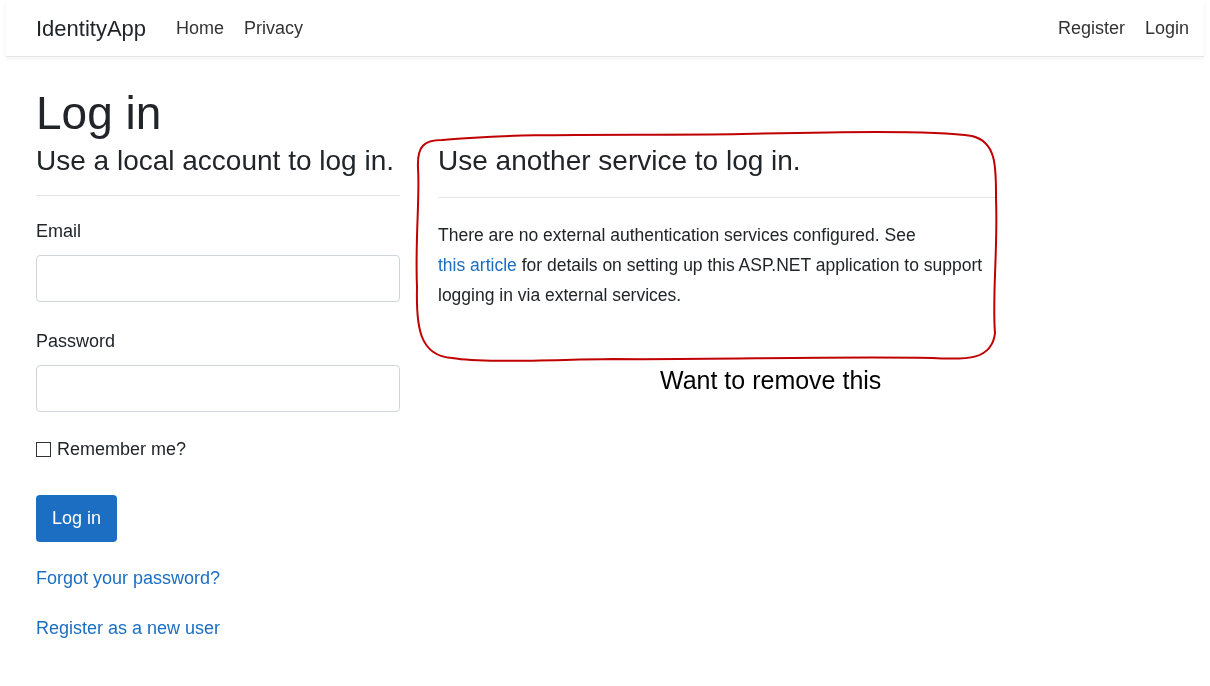  I want to click on brand-link: IdentityApp, so click(91, 28).